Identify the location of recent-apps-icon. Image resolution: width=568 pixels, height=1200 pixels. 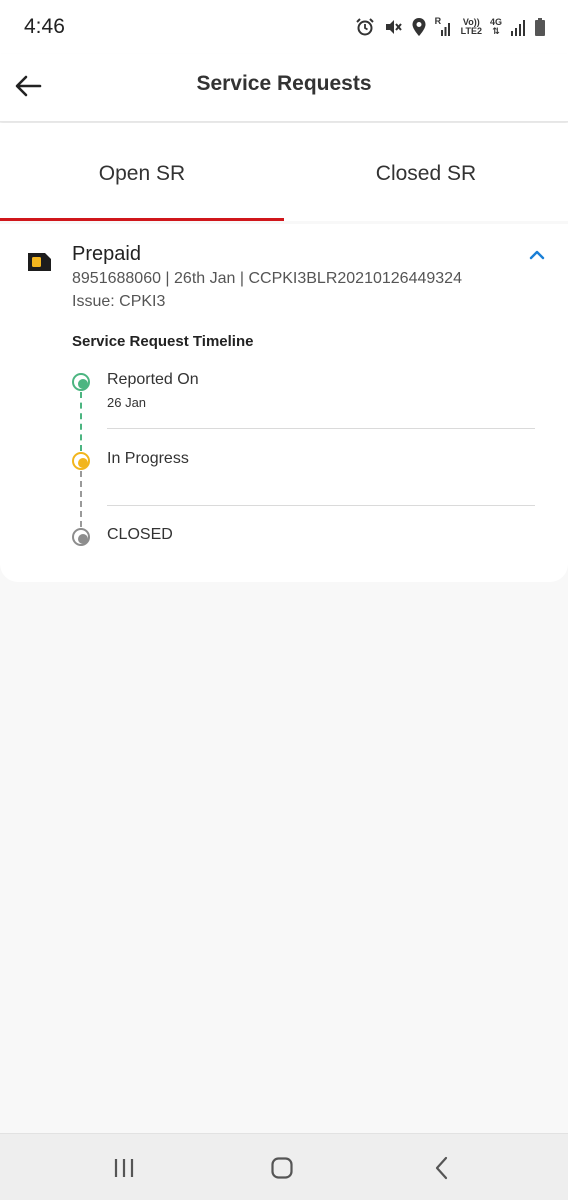
(124, 1168).